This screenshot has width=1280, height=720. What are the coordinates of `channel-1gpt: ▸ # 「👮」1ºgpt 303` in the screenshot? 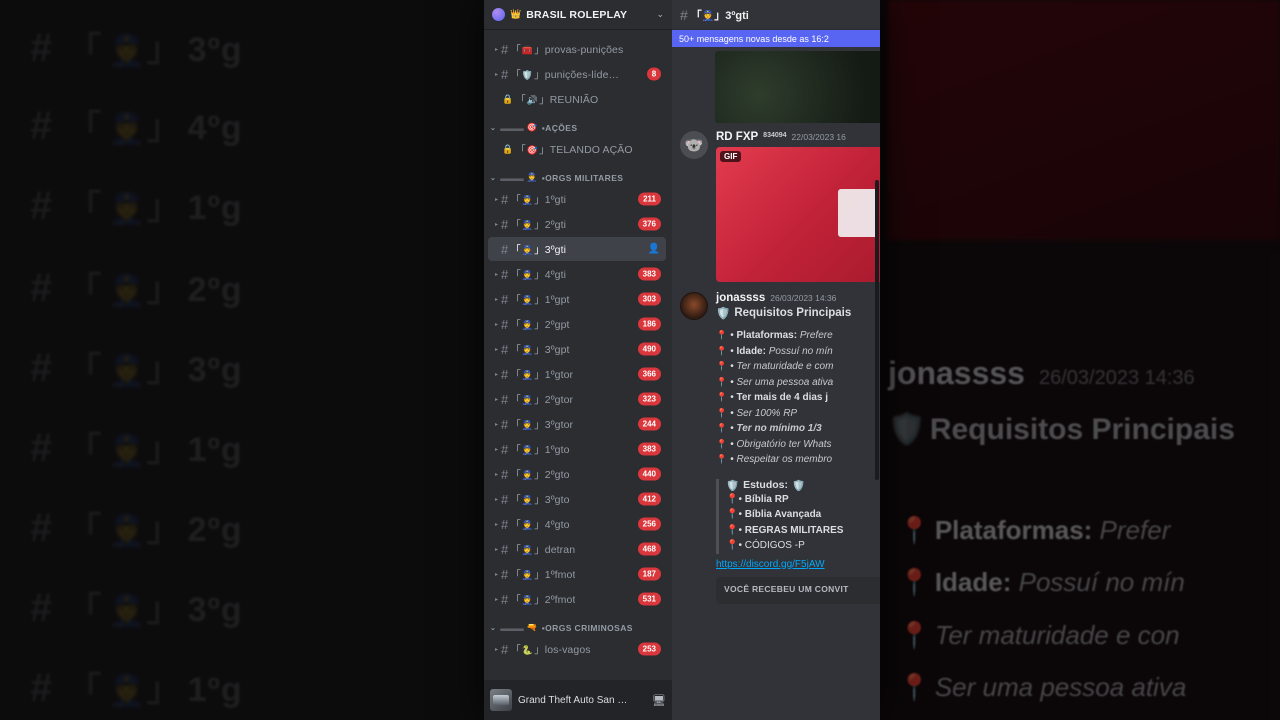 It's located at (577, 299).